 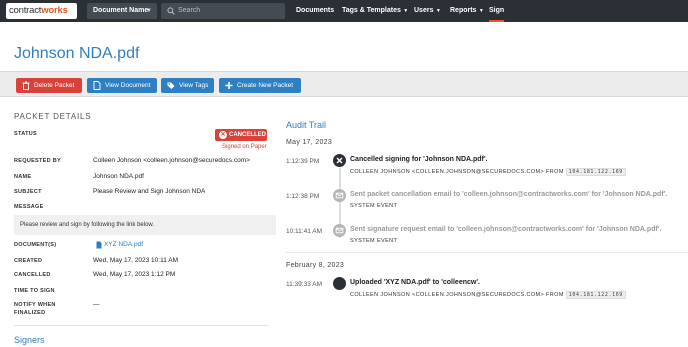 What do you see at coordinates (427, 11) in the screenshot?
I see `nav-users: Users ▼` at bounding box center [427, 11].